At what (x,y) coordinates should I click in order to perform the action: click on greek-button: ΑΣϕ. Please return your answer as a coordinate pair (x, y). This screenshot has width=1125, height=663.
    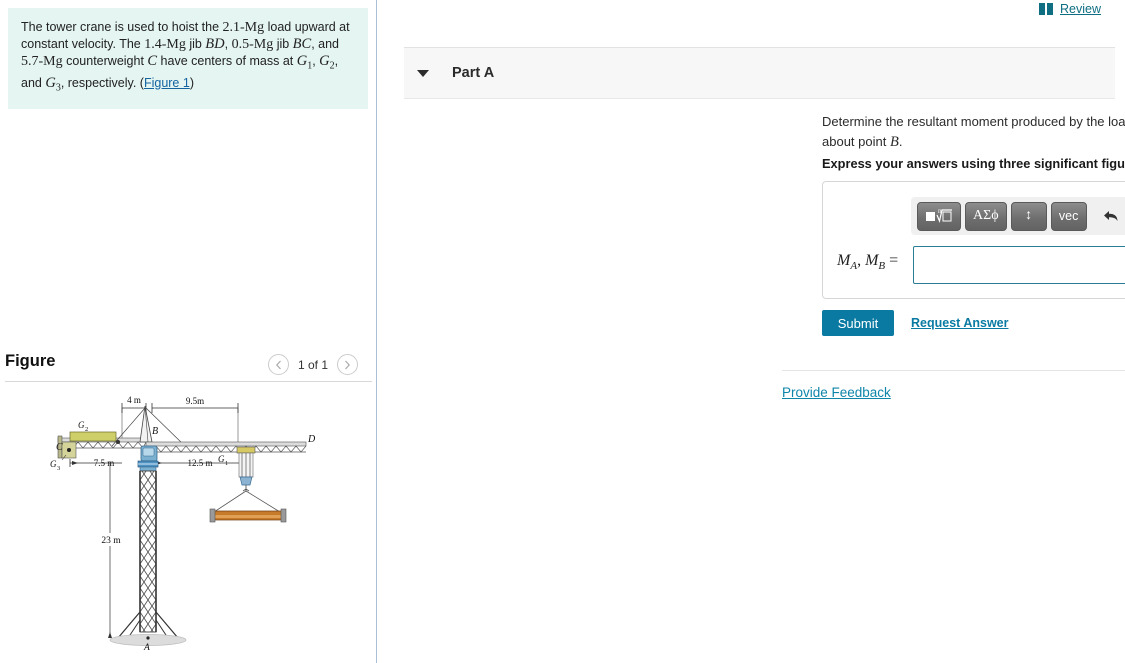
    Looking at the image, I should click on (986, 216).